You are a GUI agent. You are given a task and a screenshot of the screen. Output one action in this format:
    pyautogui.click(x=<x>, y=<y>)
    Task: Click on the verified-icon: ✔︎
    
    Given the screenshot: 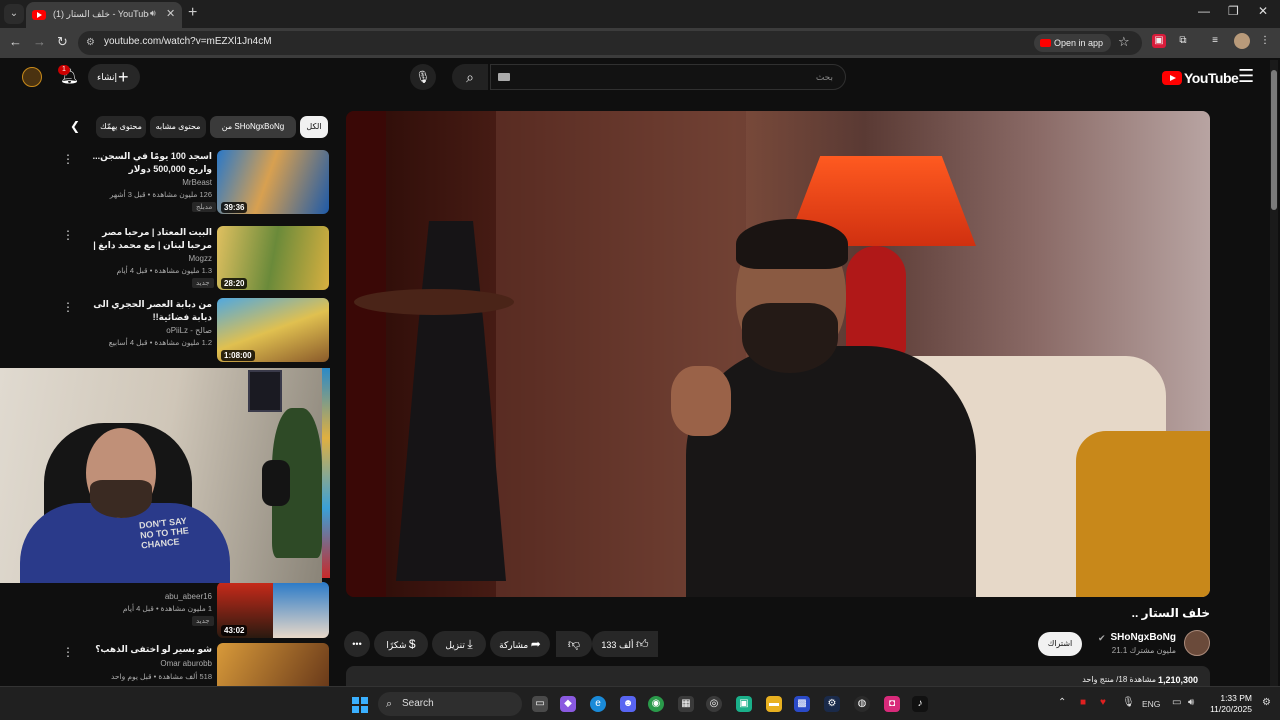 What is the action you would take?
    pyautogui.click(x=1102, y=638)
    